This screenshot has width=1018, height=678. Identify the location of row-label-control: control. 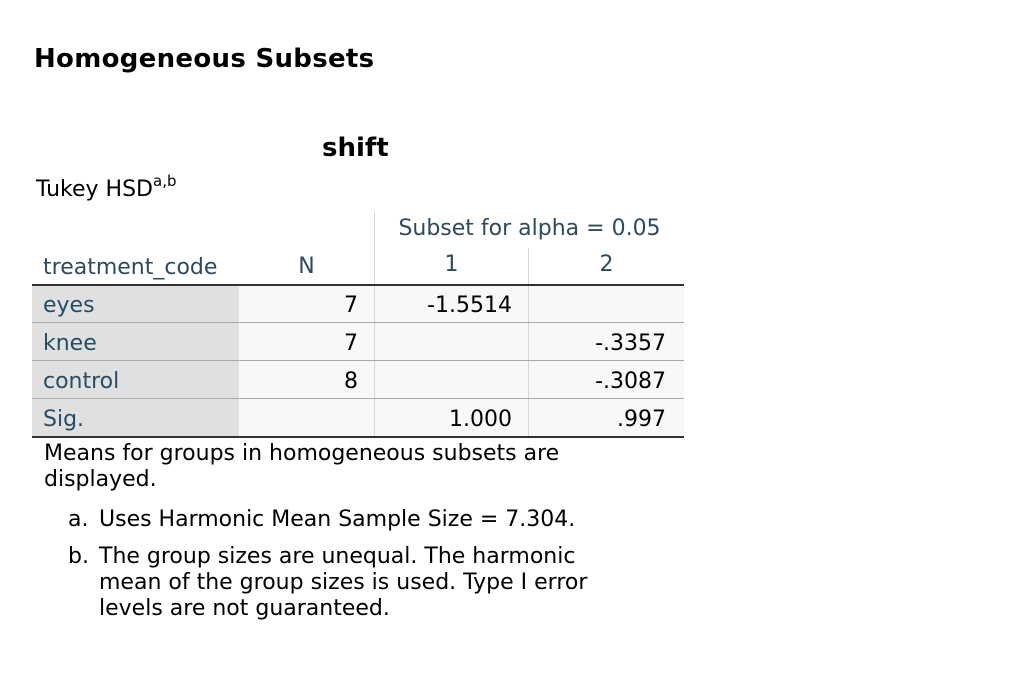
(81, 381).